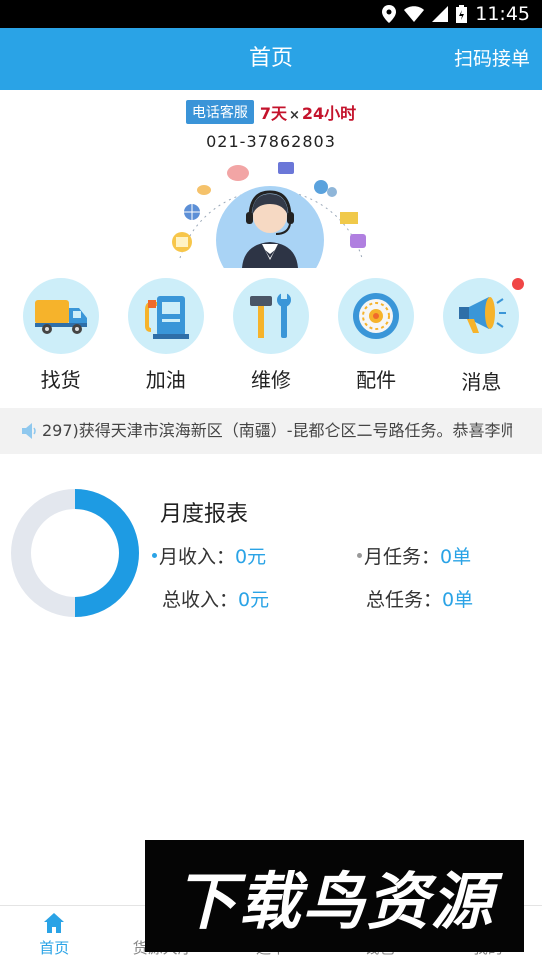 Image resolution: width=542 pixels, height=962 pixels. What do you see at coordinates (492, 59) in the screenshot?
I see `scan-order-button: 扫码接单` at bounding box center [492, 59].